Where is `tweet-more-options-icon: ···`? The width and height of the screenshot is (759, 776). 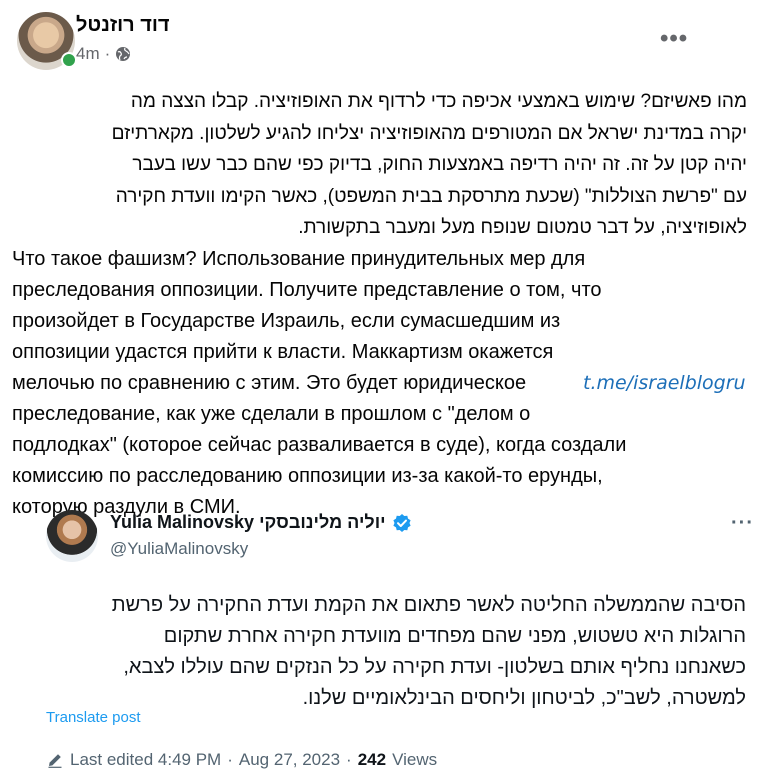 tweet-more-options-icon: ··· is located at coordinates (742, 523).